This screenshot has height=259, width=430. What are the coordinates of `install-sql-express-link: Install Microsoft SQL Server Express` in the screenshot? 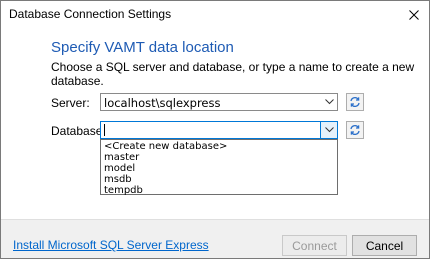 It's located at (111, 245).